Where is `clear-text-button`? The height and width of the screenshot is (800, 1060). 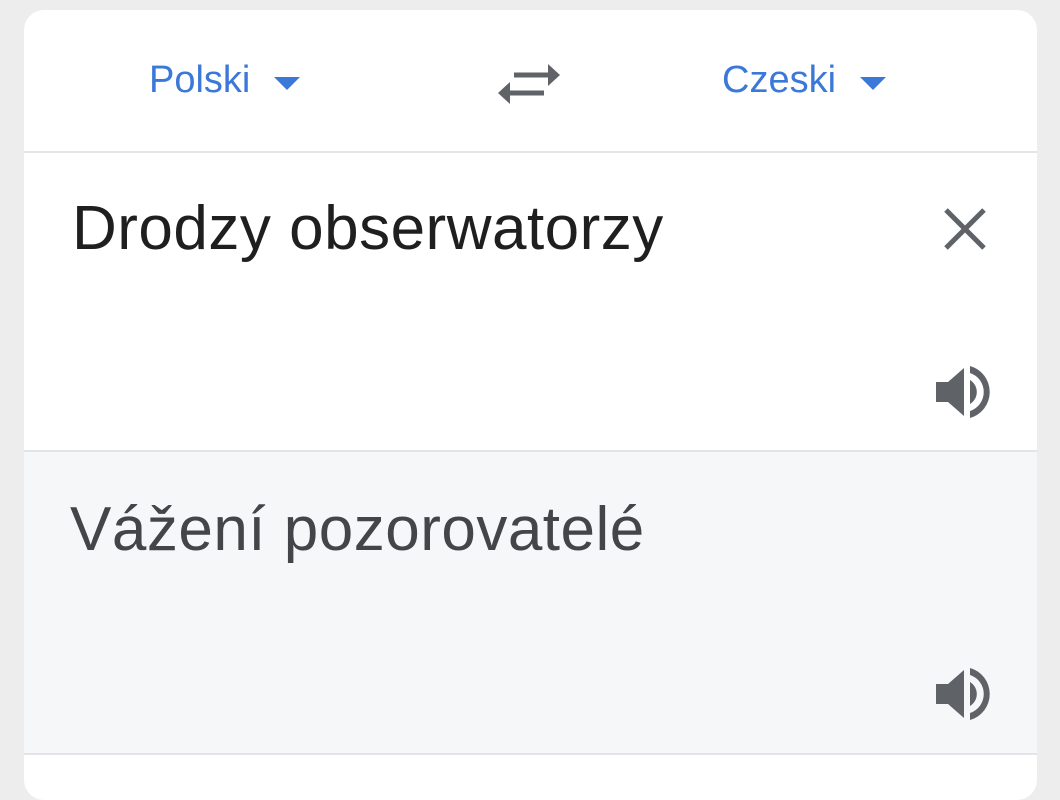 clear-text-button is located at coordinates (965, 229).